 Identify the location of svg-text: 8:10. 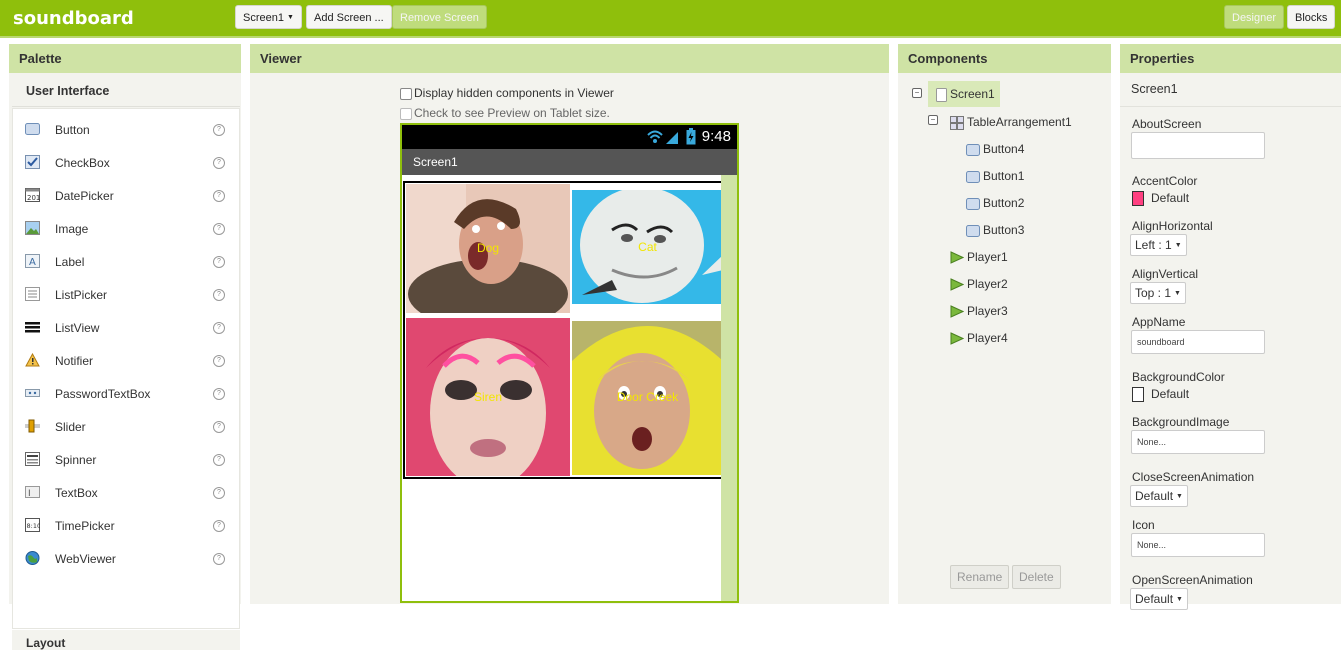
(34, 526).